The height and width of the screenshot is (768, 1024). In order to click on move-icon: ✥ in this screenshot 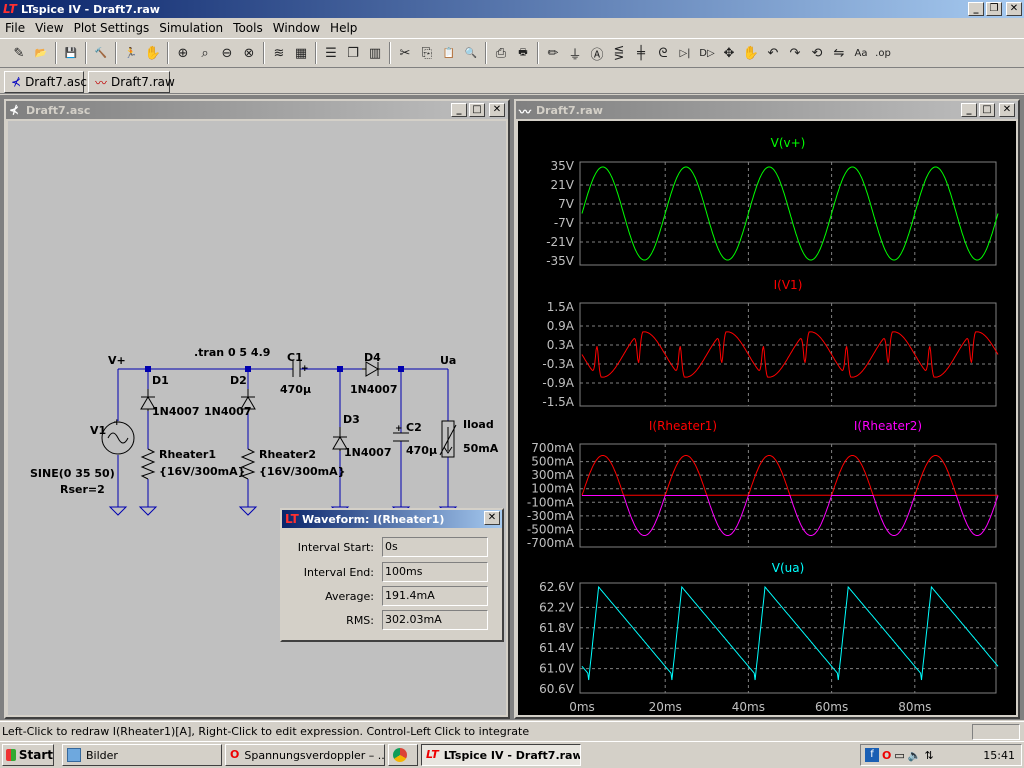, I will do `click(729, 53)`.